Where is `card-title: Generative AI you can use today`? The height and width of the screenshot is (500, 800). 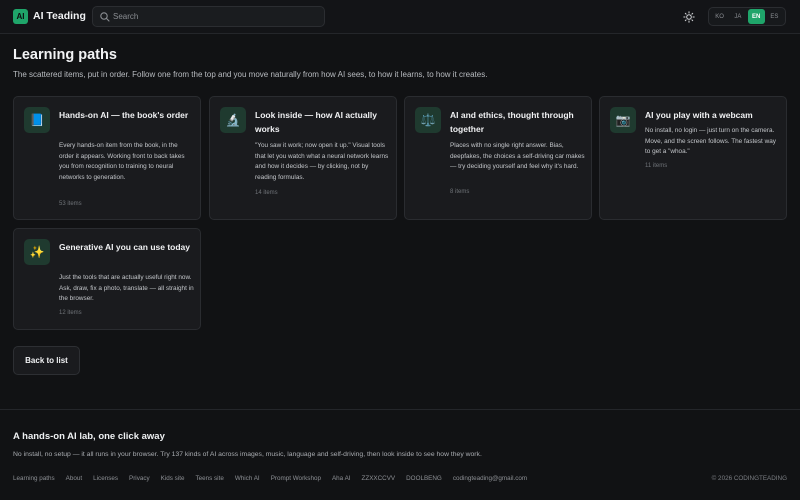
card-title: Generative AI you can use today is located at coordinates (125, 247).